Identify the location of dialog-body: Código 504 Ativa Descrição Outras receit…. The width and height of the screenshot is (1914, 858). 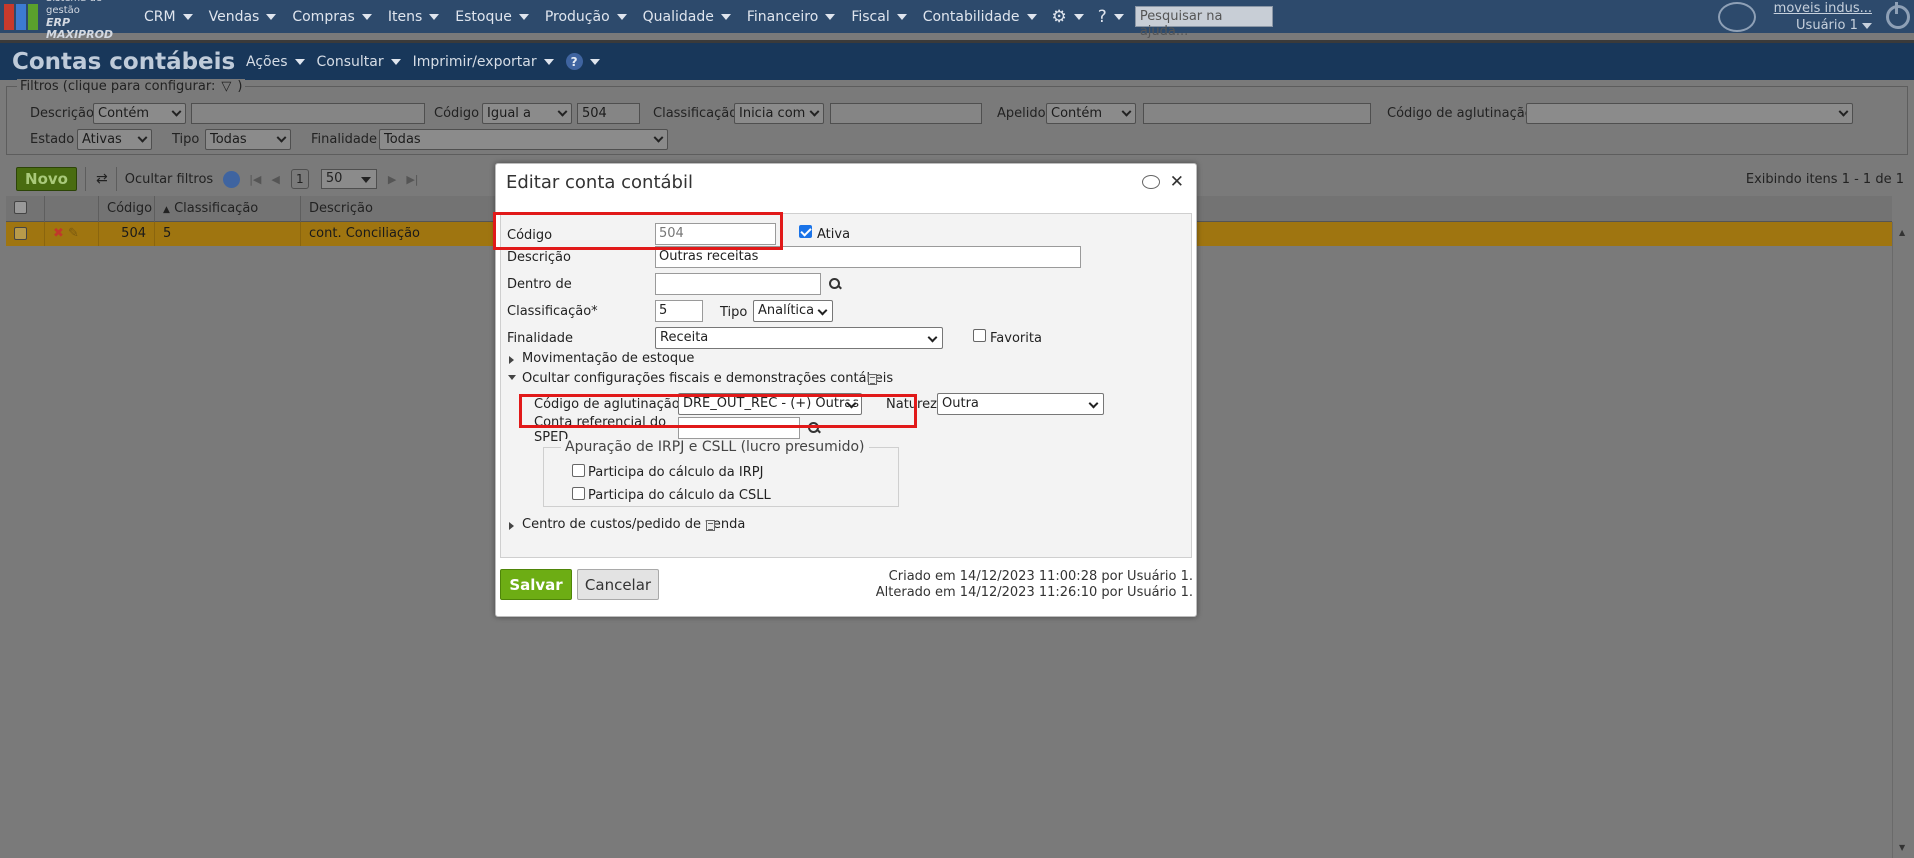
(846, 385).